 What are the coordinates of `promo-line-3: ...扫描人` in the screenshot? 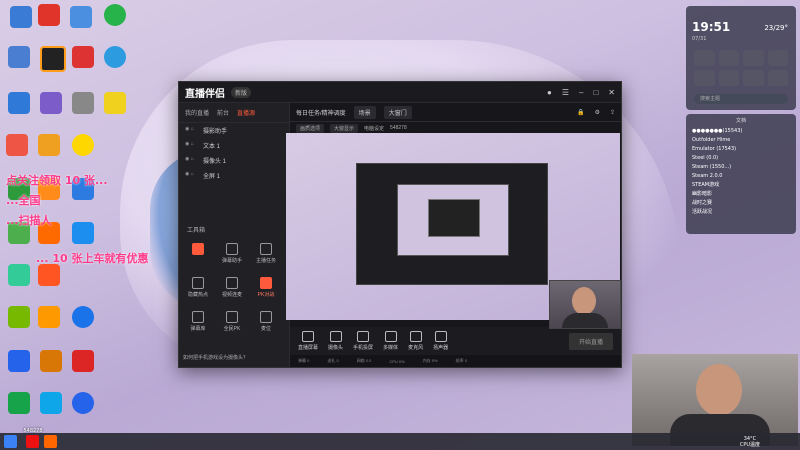 It's located at (29, 220).